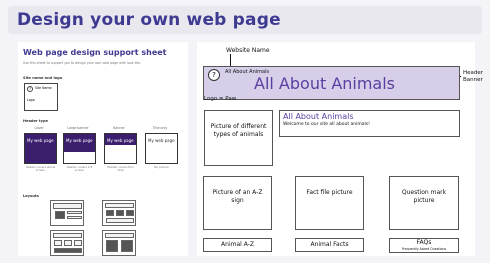  Describe the element at coordinates (43, 78) in the screenshot. I see `site-name-heading: Site name and logo` at that location.